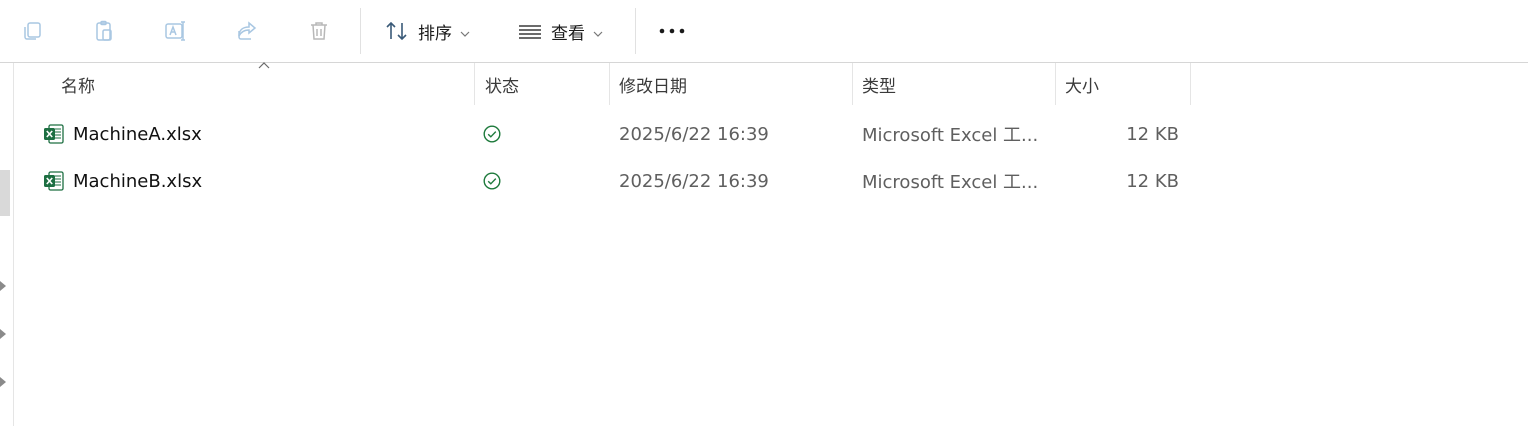 This screenshot has height=426, width=1528. Describe the element at coordinates (735, 84) in the screenshot. I see `column-header-modified: 修改日期` at that location.